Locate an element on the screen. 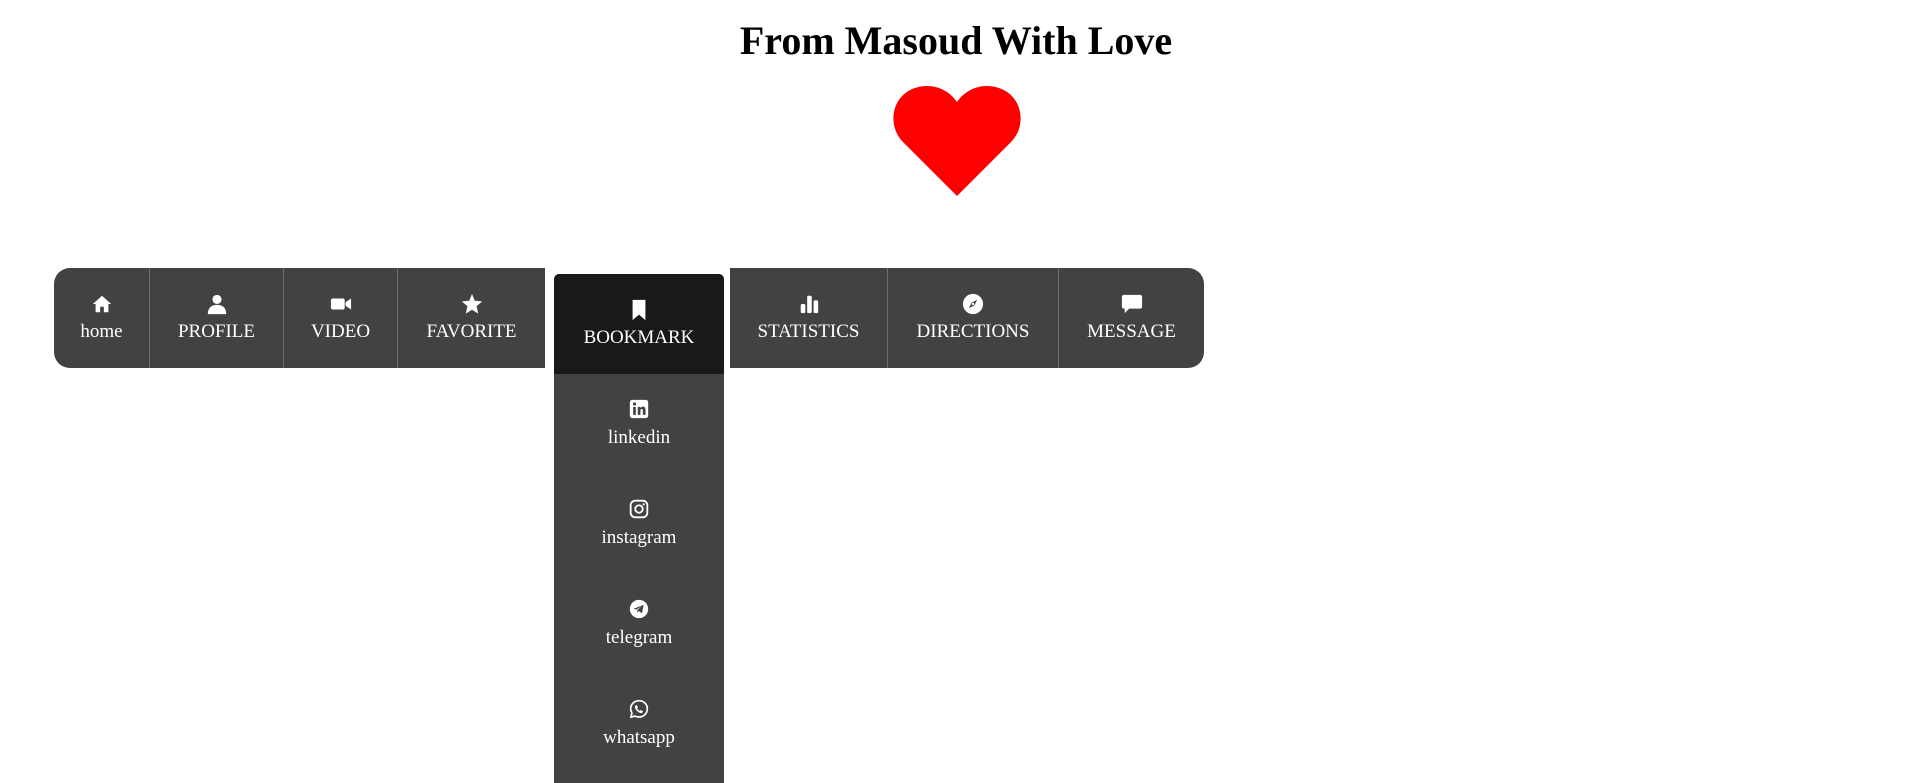 The image size is (1912, 783). nav-item-label: BOOKMARK is located at coordinates (639, 337).